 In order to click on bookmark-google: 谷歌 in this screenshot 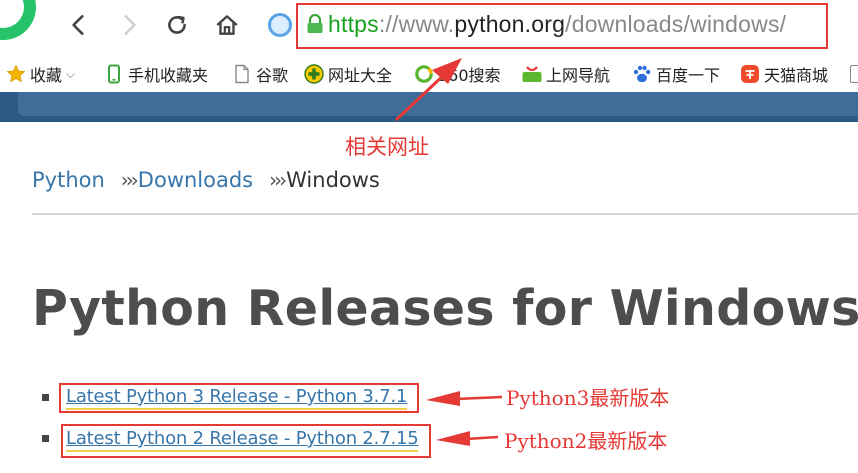, I will do `click(260, 74)`.